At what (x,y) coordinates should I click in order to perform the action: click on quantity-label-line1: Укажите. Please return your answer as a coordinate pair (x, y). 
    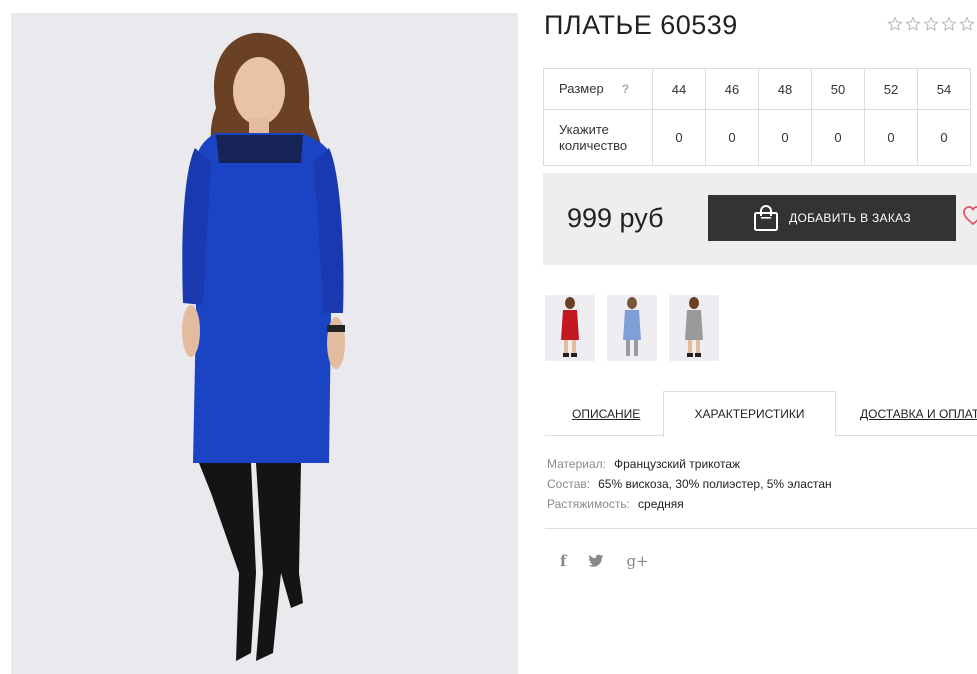
    Looking at the image, I should click on (584, 129).